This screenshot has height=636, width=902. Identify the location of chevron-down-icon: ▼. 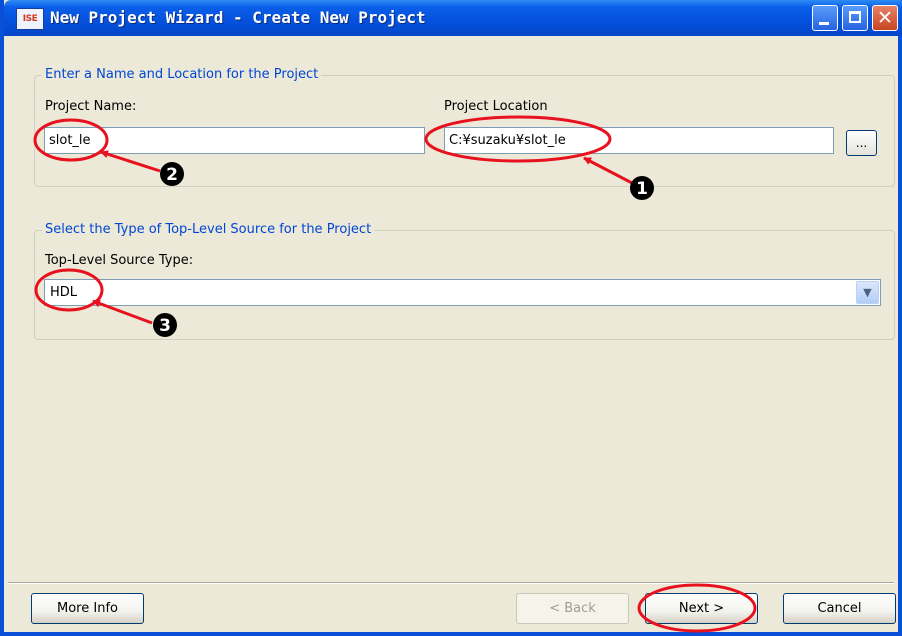
(867, 292).